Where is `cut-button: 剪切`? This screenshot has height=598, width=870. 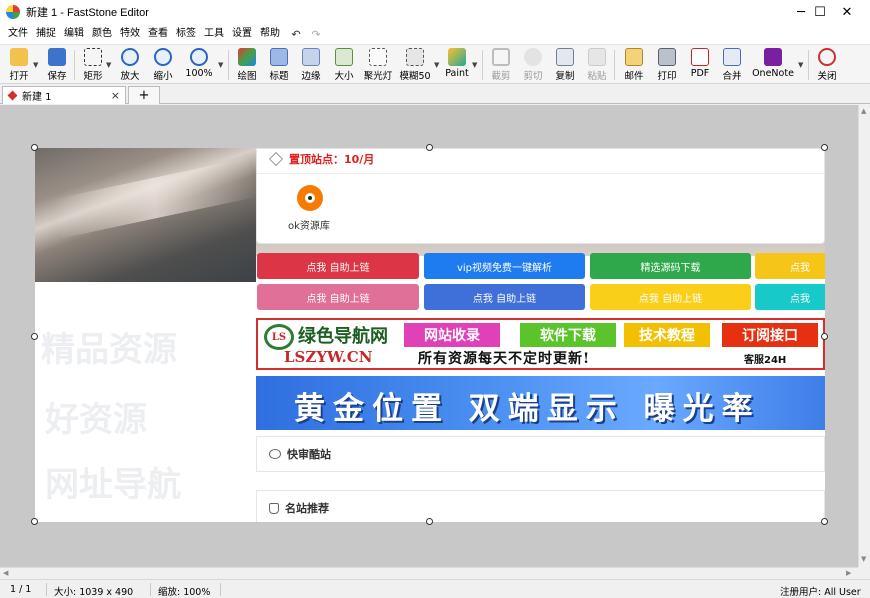 cut-button: 剪切 is located at coordinates (533, 65).